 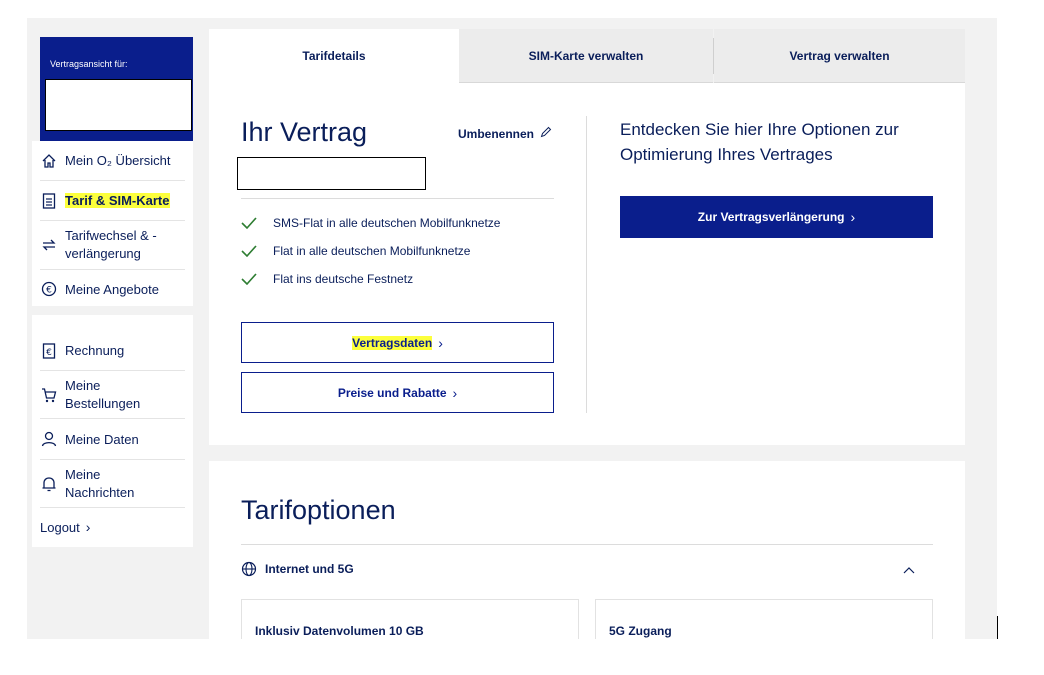 I want to click on sidebar-item-label: Meine Nachrichten, so click(x=100, y=483).